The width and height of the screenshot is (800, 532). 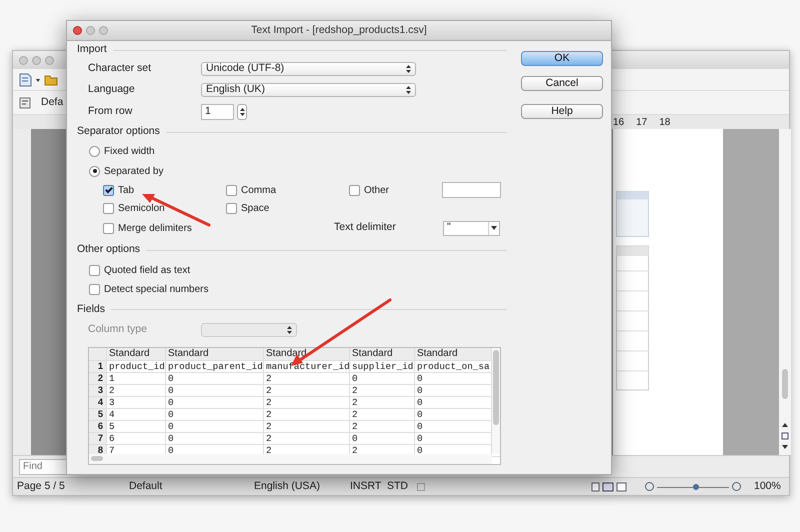 What do you see at coordinates (134, 208) in the screenshot?
I see `checkbox-option: Semicolon` at bounding box center [134, 208].